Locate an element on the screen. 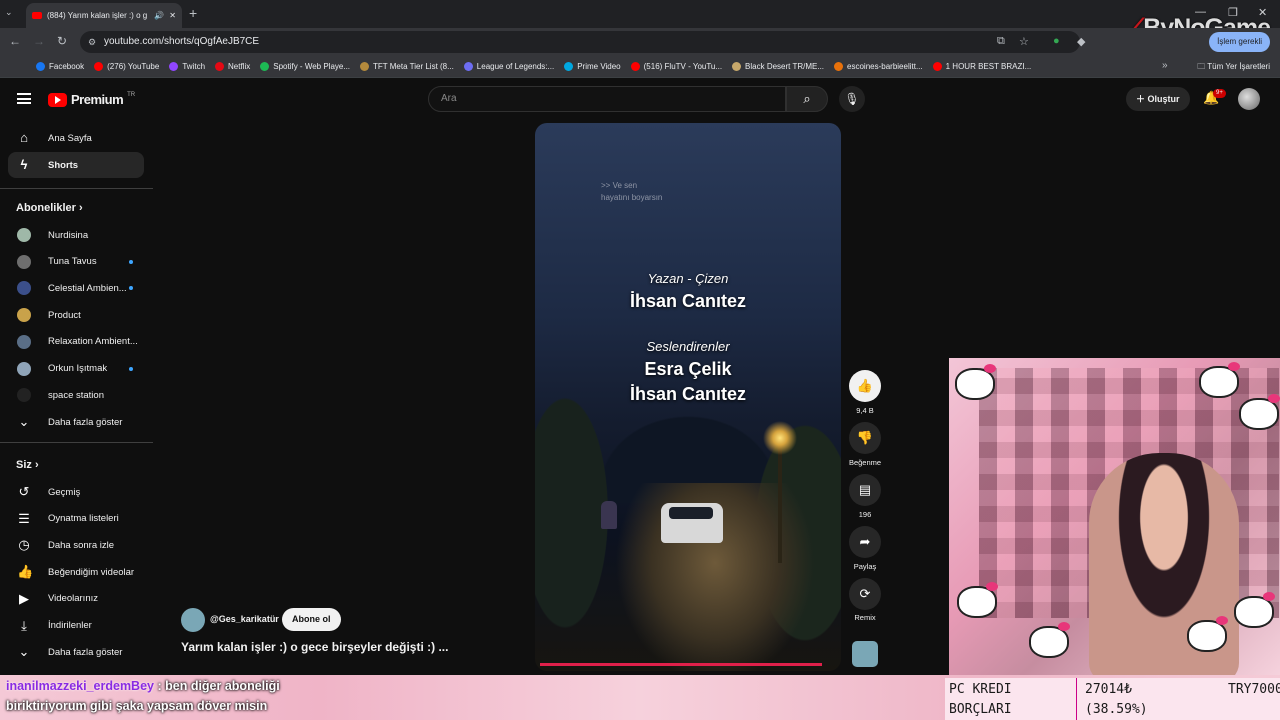 This screenshot has width=1280, height=720. sidebar-item: ⤓ İndirilenler is located at coordinates (76, 626).